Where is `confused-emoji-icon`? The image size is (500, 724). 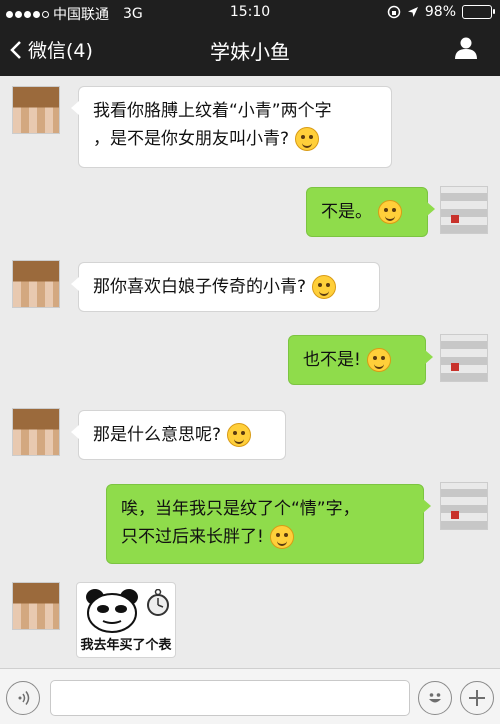
confused-emoji-icon is located at coordinates (239, 435).